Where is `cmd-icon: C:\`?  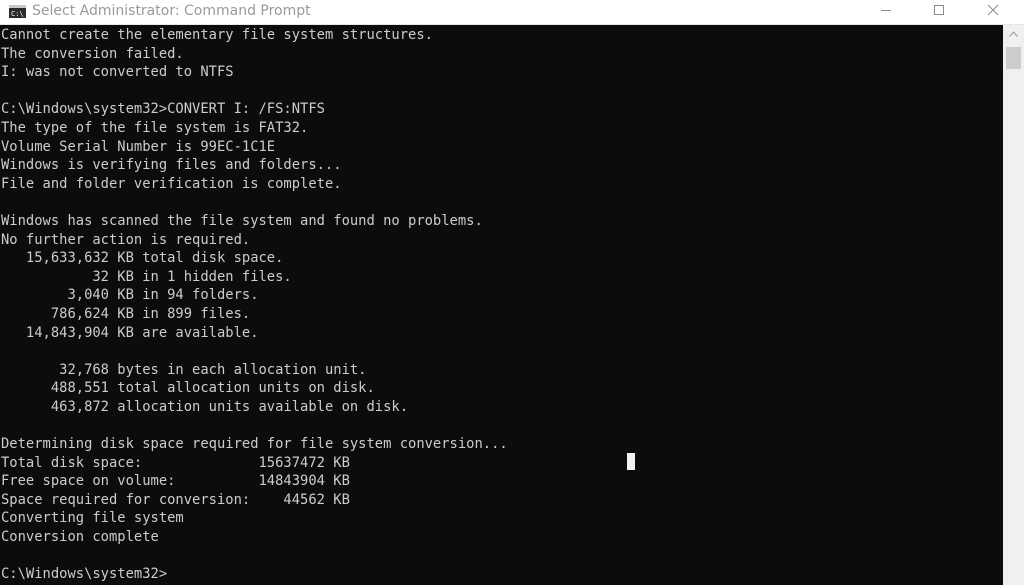 cmd-icon: C:\ is located at coordinates (17, 11).